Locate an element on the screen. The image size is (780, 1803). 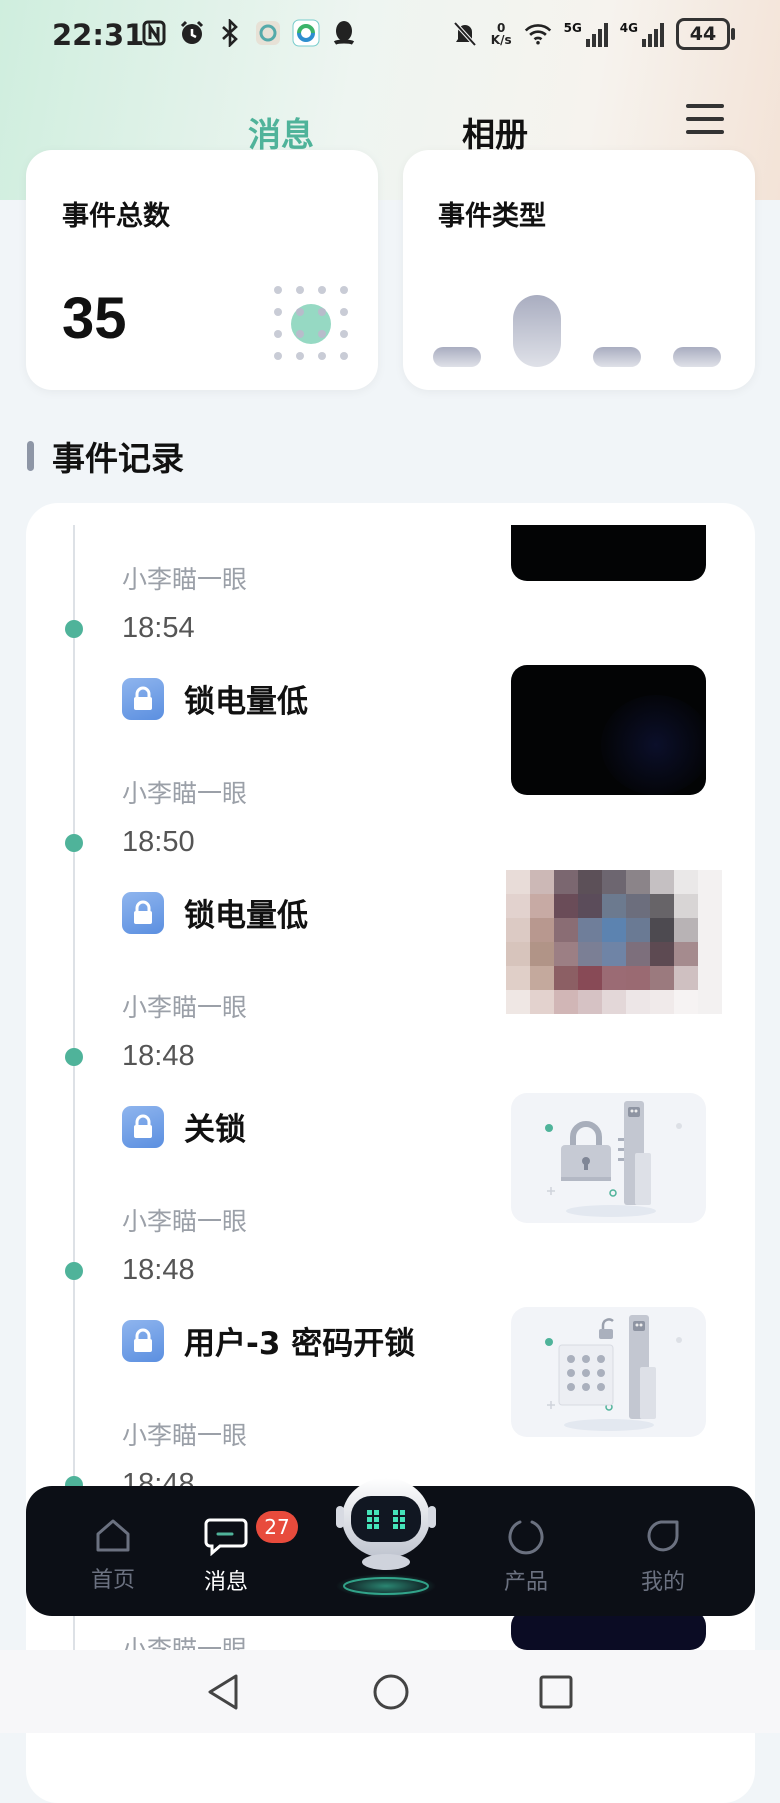
qq-icon is located at coordinates (344, 33).